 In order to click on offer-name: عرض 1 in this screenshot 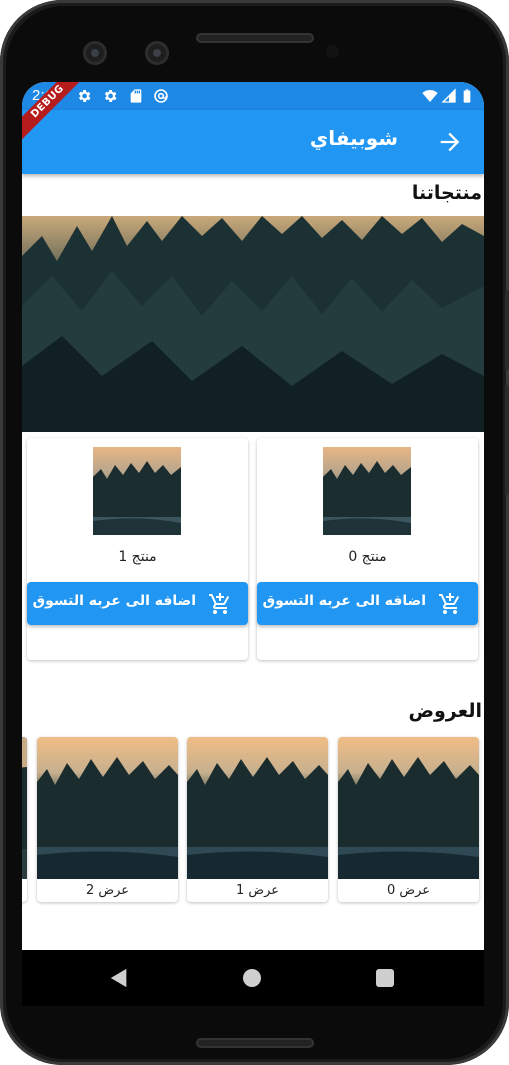, I will do `click(257, 890)`.